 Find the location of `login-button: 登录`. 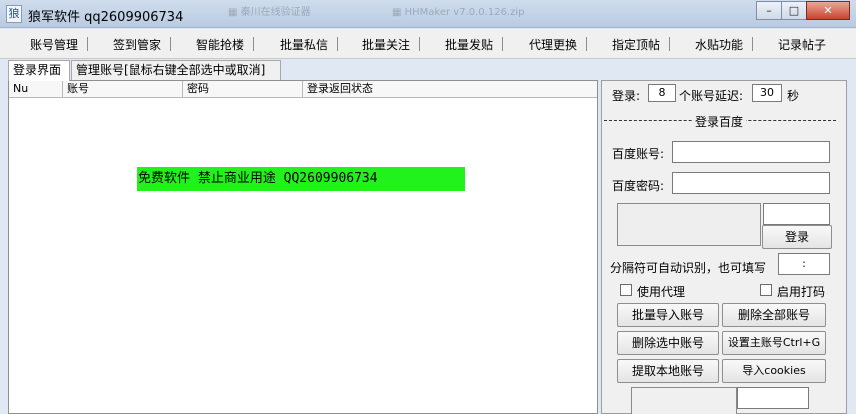

login-button: 登录 is located at coordinates (797, 237).